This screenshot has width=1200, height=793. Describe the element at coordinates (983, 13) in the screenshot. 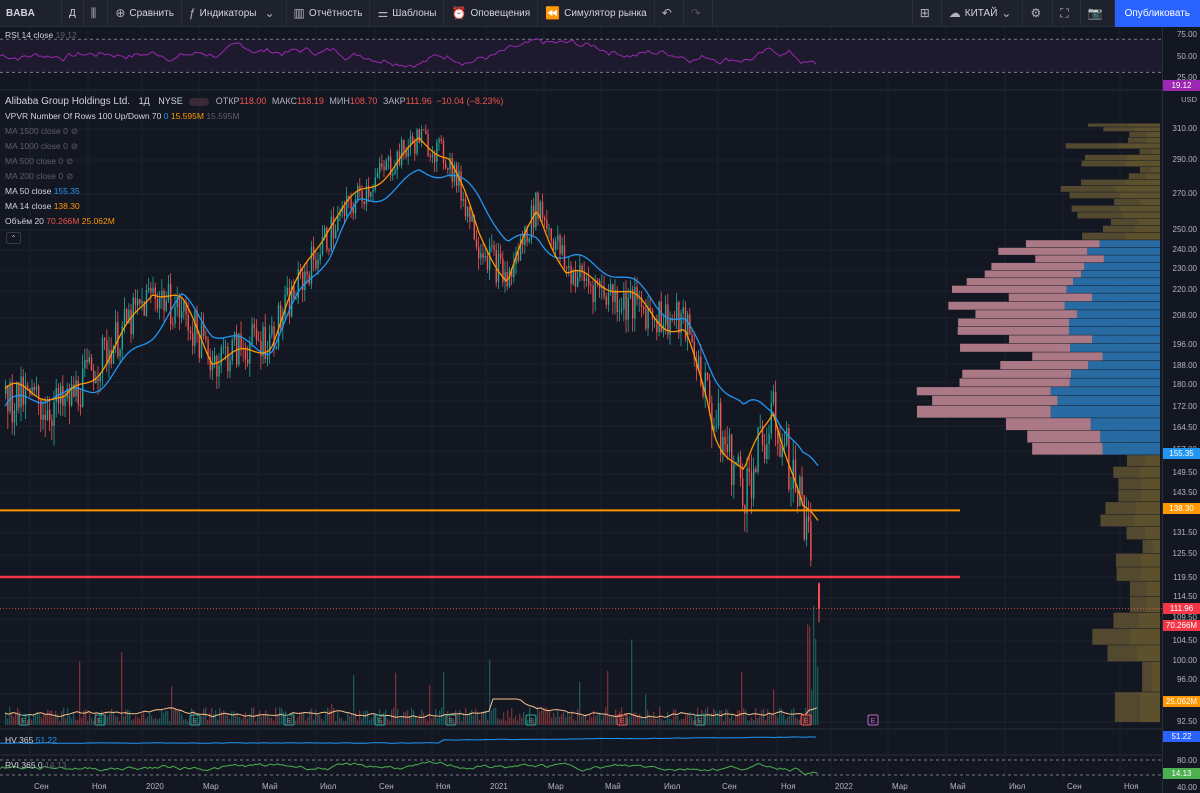

I see `exchange-button: ☁ КИТАЙ ⌄` at that location.